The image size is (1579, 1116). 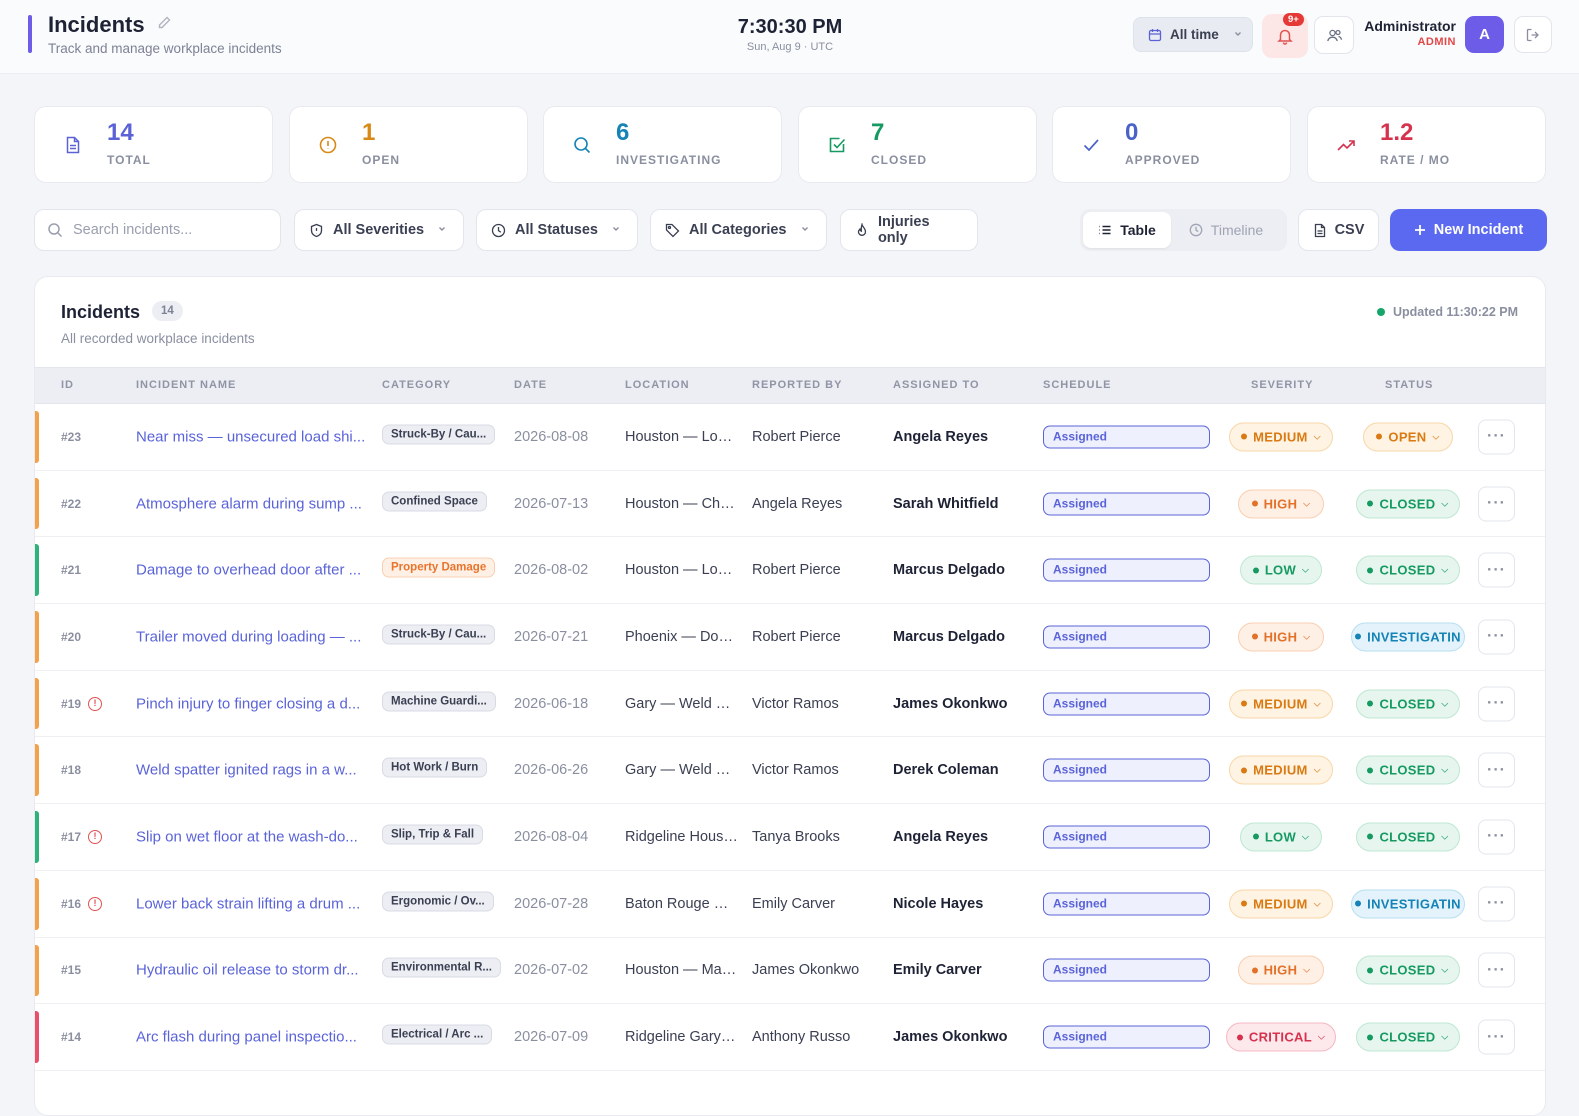 I want to click on assigned-to: Emily Carver, so click(x=937, y=970).